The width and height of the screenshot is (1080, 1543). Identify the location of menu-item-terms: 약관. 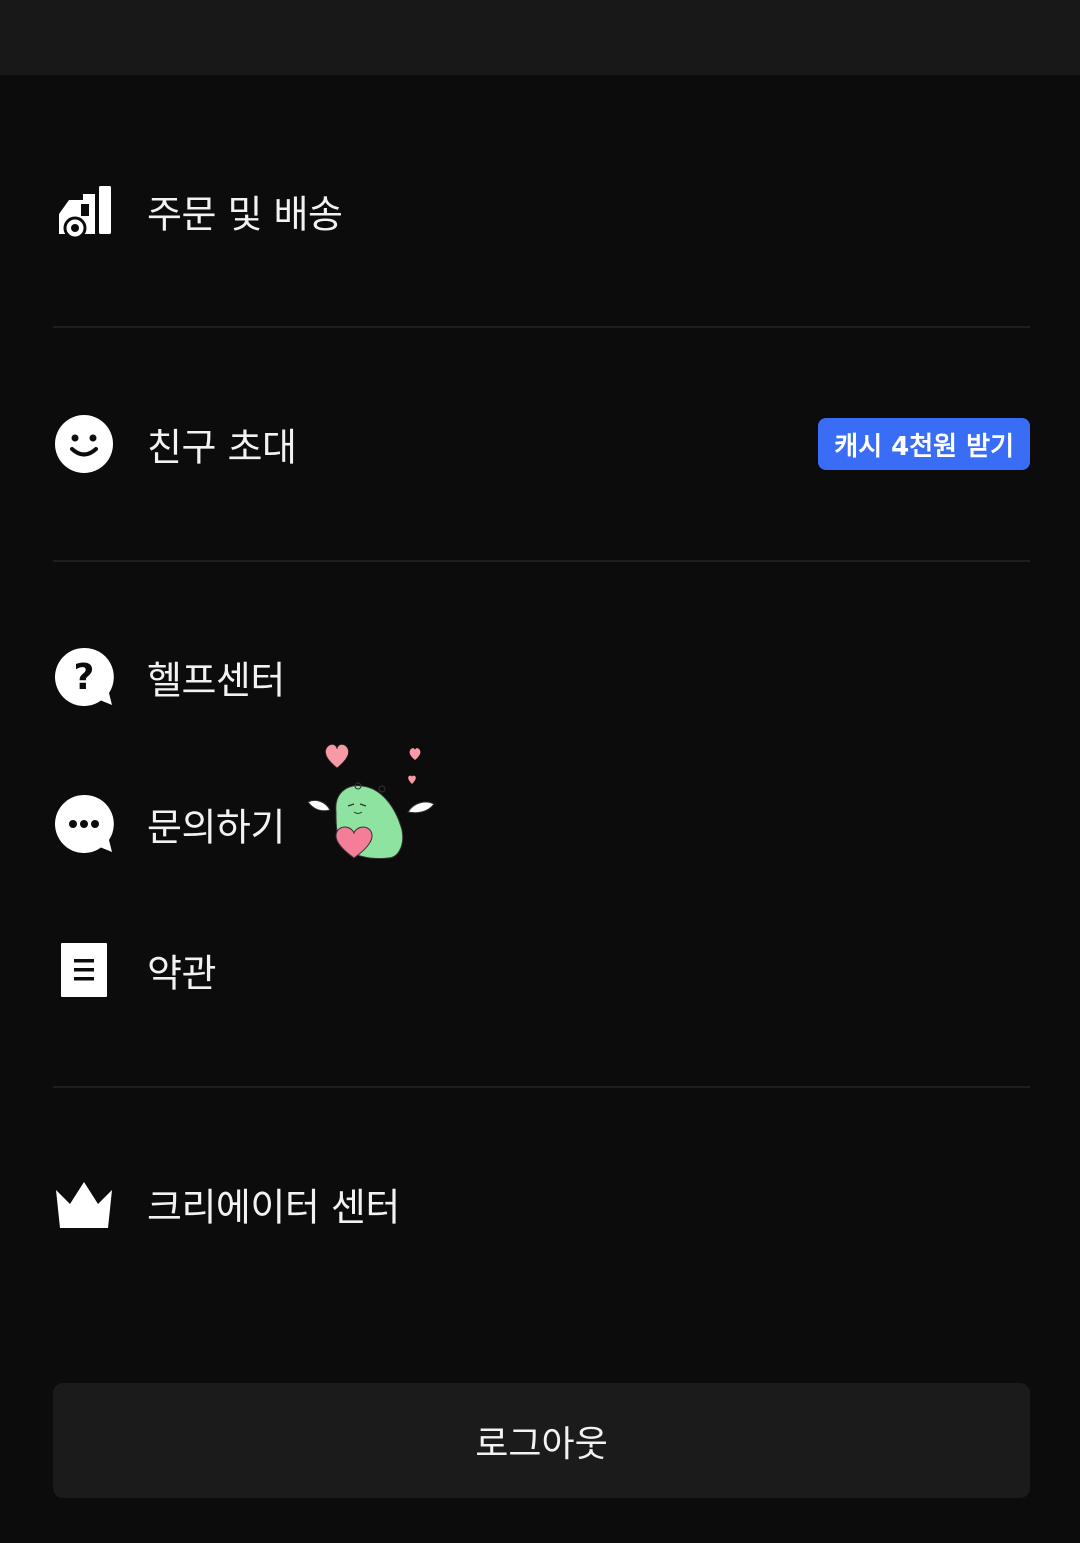
(541, 970).